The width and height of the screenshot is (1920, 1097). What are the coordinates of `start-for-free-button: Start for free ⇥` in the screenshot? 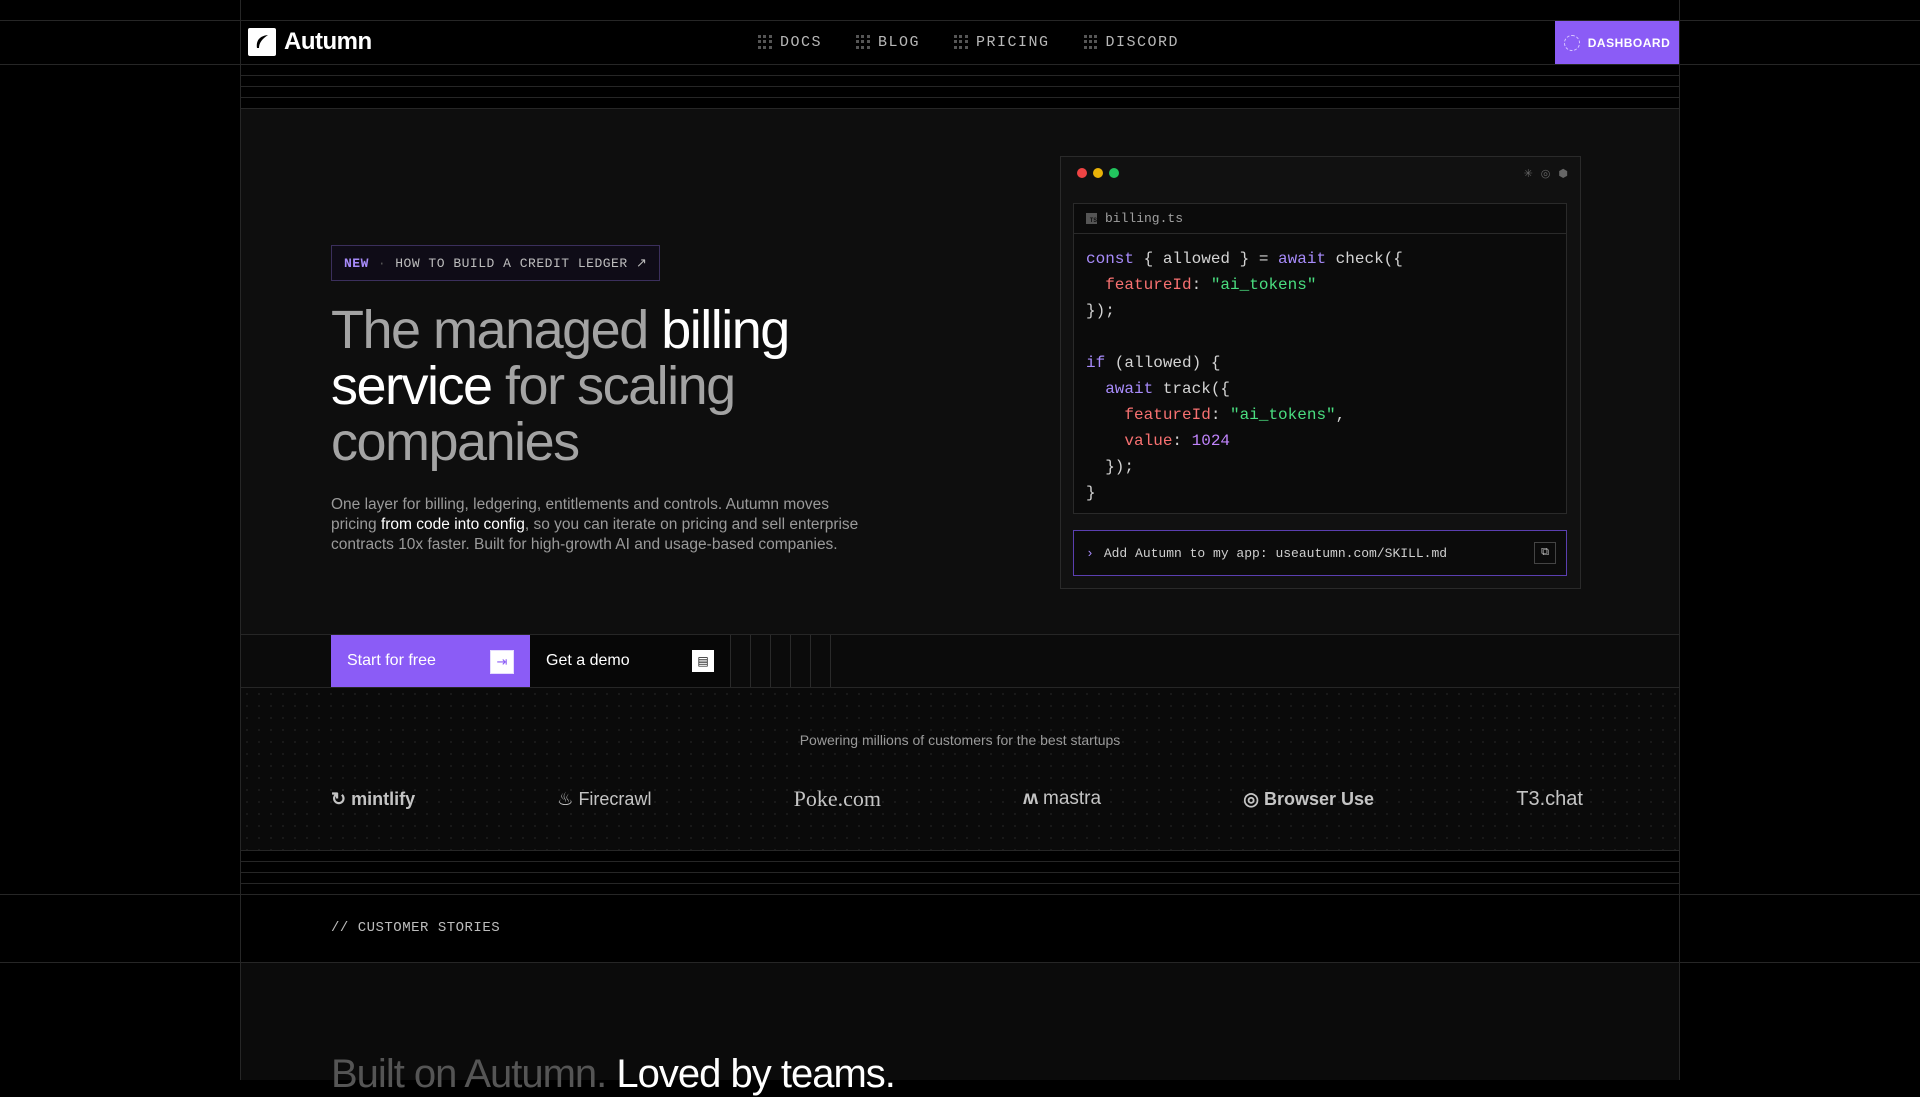 It's located at (430, 661).